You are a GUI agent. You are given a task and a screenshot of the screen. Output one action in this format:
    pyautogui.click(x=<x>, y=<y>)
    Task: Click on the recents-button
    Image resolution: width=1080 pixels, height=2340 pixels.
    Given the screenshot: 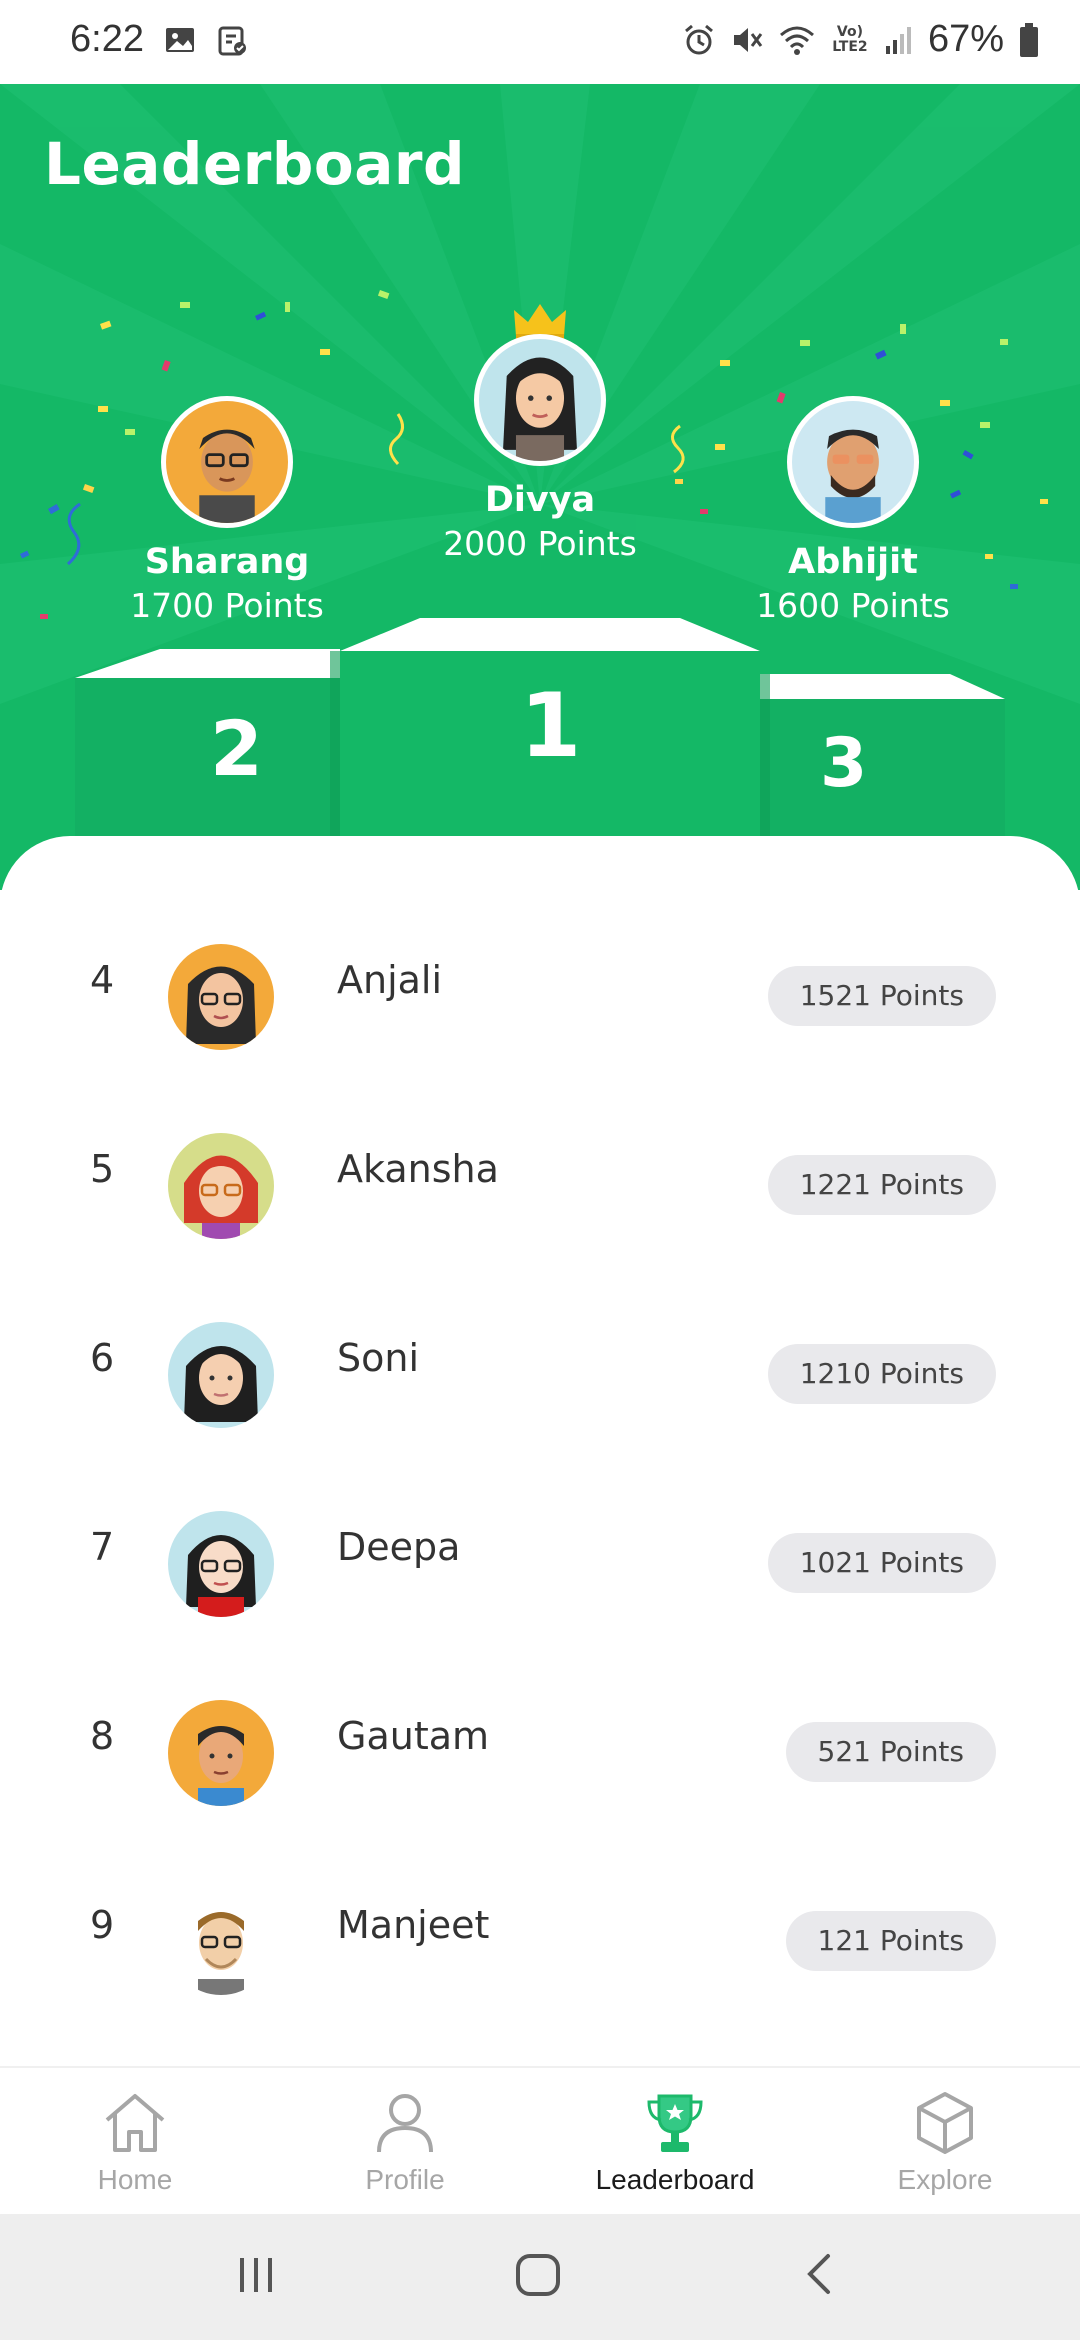 What is the action you would take?
    pyautogui.click(x=257, y=2274)
    